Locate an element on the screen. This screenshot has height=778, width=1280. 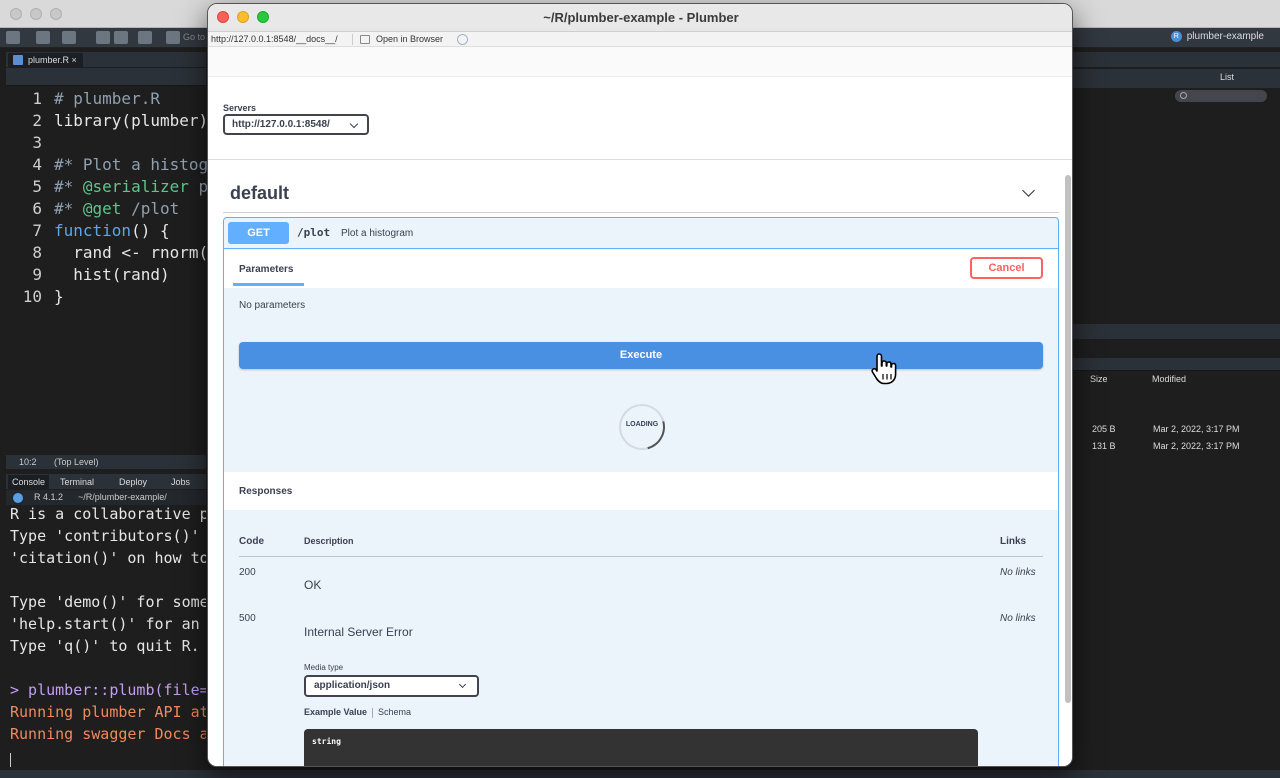
code-line: 10} is located at coordinates (35, 297).